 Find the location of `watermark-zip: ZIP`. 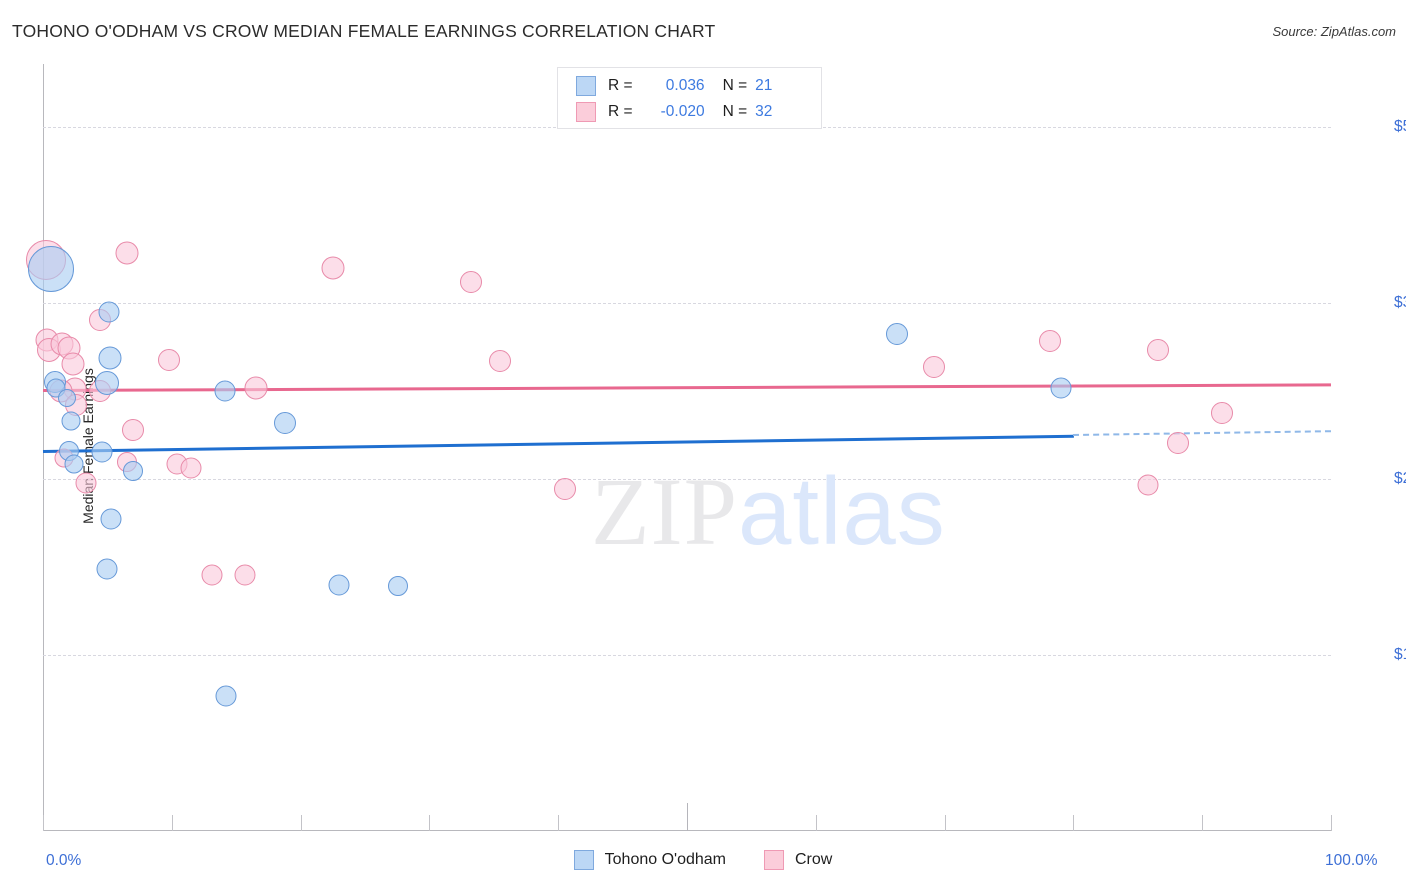

watermark-zip: ZIP is located at coordinates (664, 511).